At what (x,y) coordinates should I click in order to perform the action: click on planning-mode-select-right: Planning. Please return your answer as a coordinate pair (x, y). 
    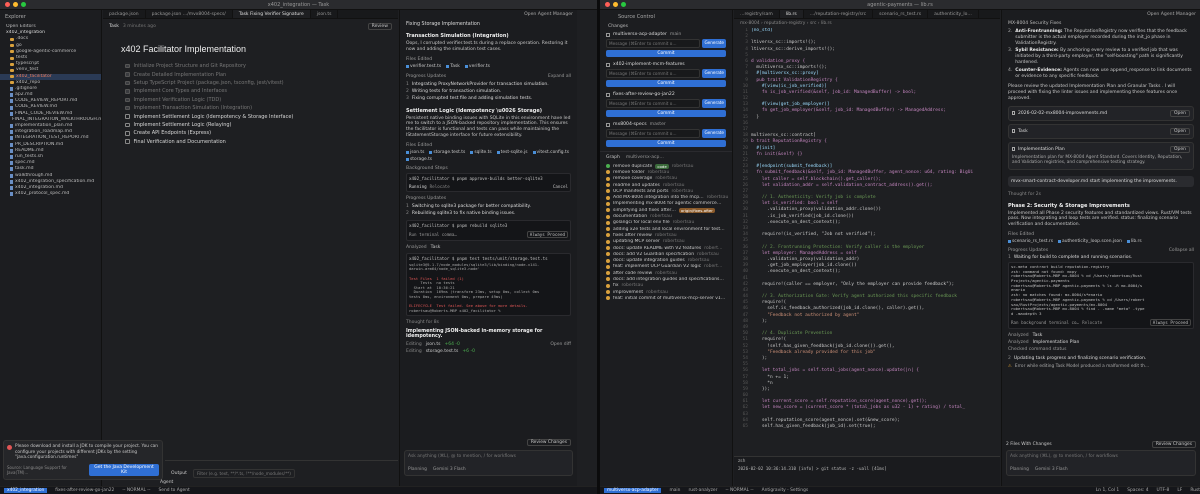
    Looking at the image, I should click on (1019, 469).